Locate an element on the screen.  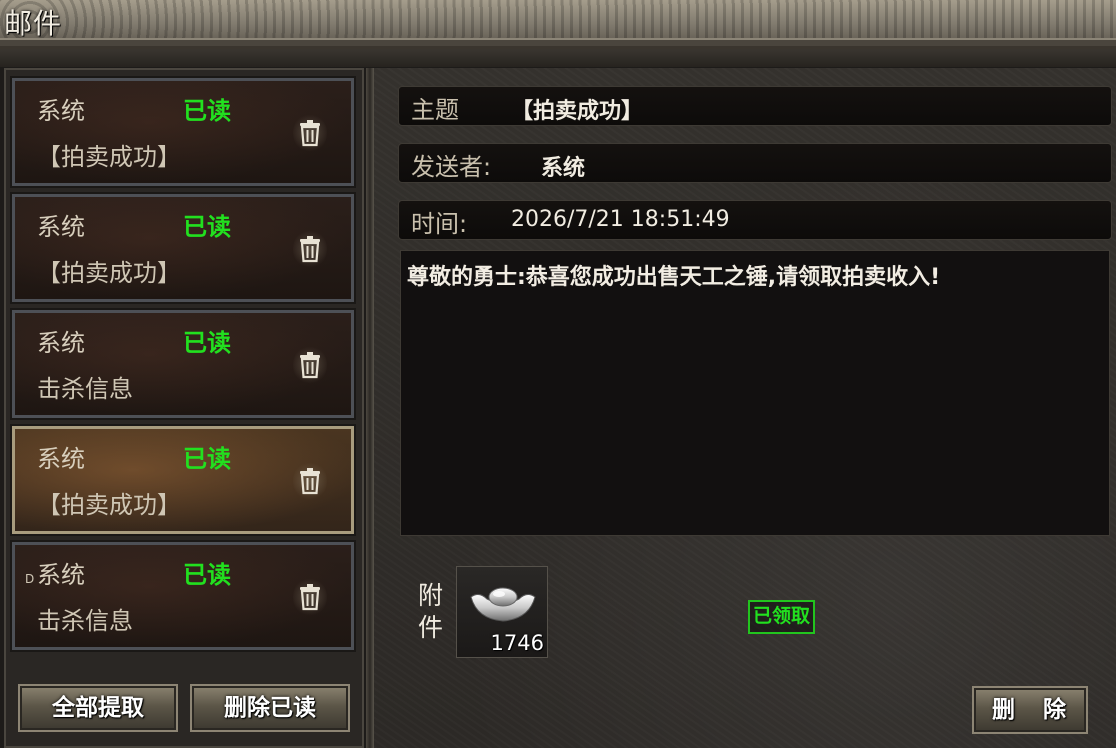
panel-divider is located at coordinates (370, 408).